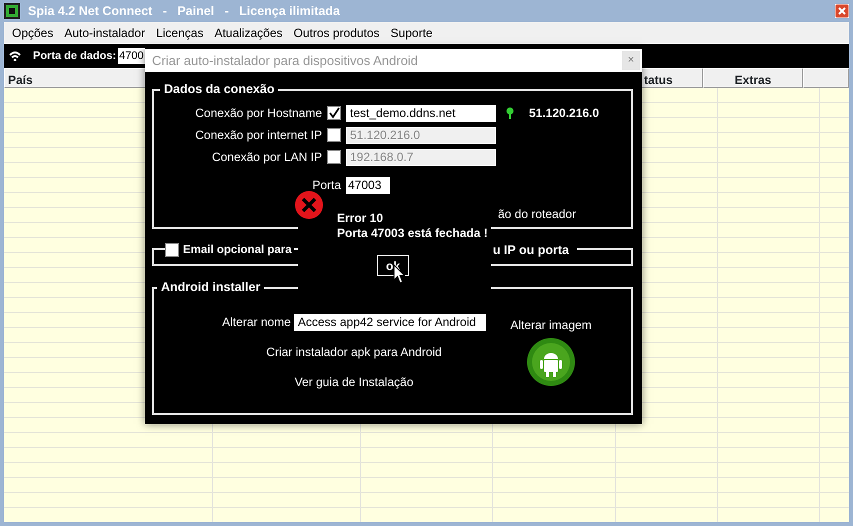 The height and width of the screenshot is (526, 853). Describe the element at coordinates (631, 60) in the screenshot. I see `close-button: ×` at that location.